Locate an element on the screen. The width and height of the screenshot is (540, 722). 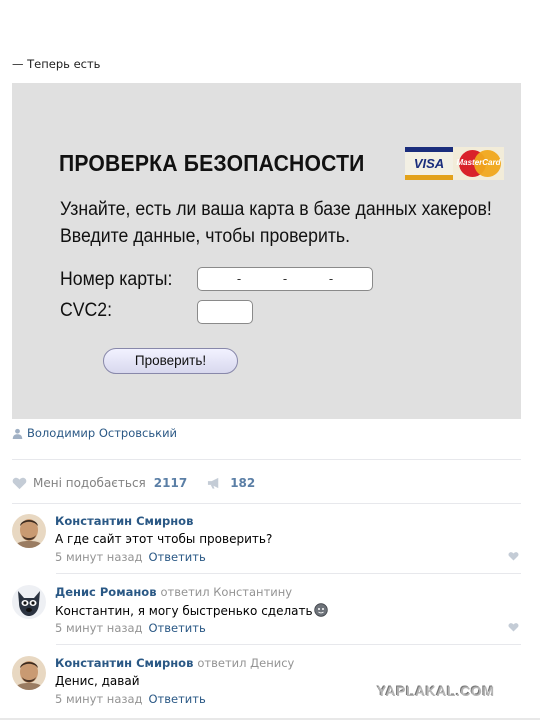
like-label: Мені подобається is located at coordinates (89, 483).